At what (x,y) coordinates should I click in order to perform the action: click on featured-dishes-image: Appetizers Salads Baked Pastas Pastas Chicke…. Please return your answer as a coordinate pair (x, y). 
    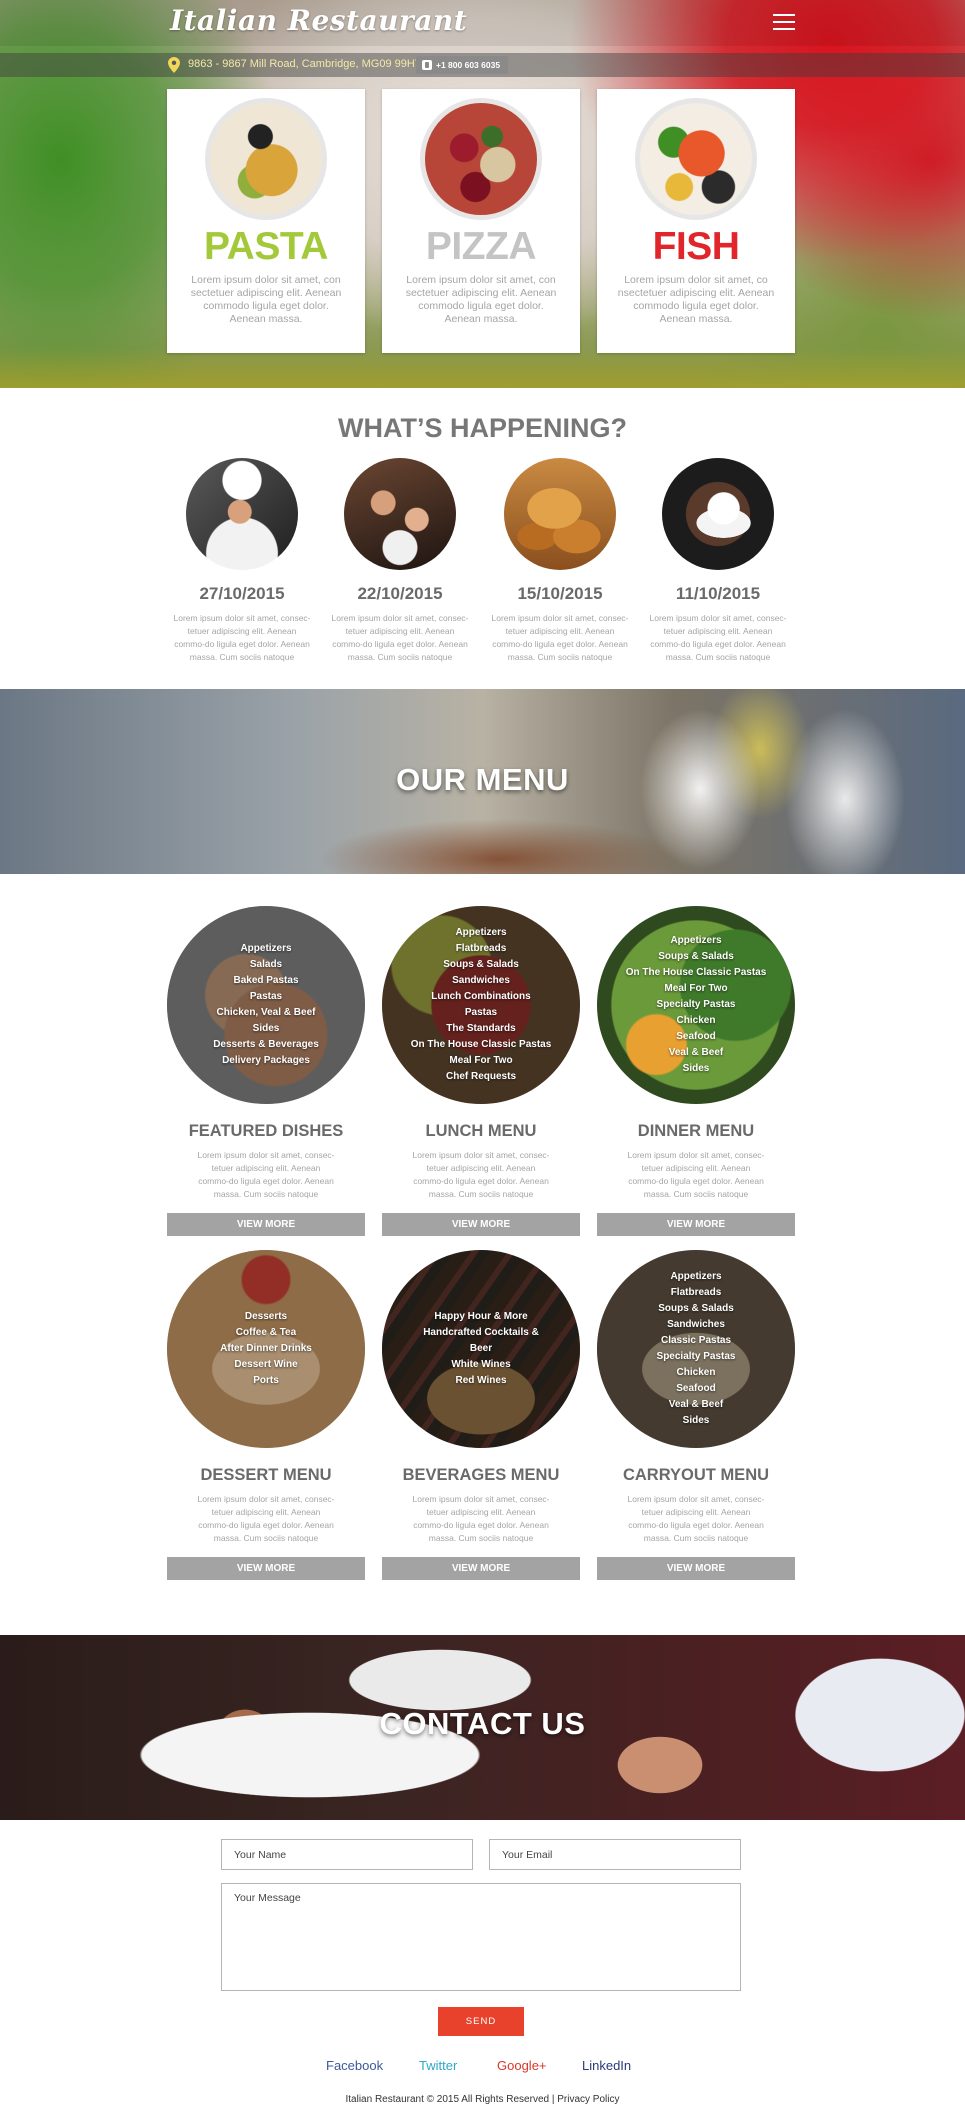
    Looking at the image, I should click on (266, 1005).